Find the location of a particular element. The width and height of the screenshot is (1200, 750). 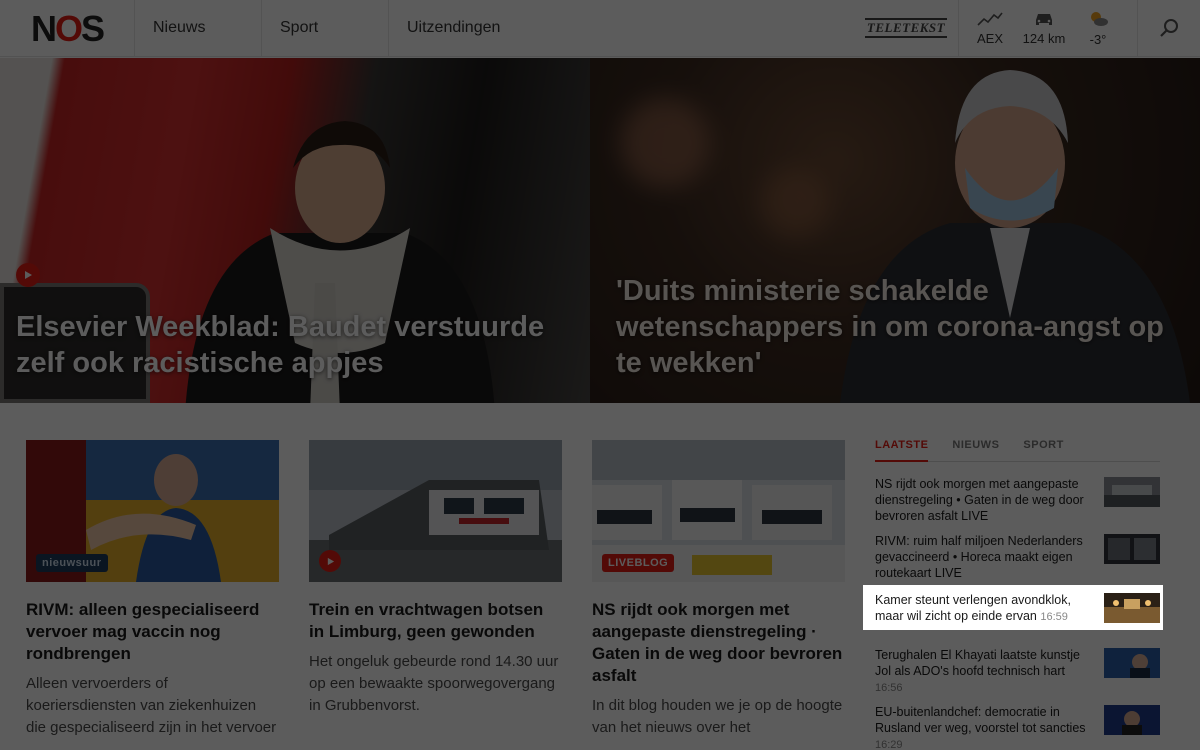

logo-text: NOS is located at coordinates (67, 28).